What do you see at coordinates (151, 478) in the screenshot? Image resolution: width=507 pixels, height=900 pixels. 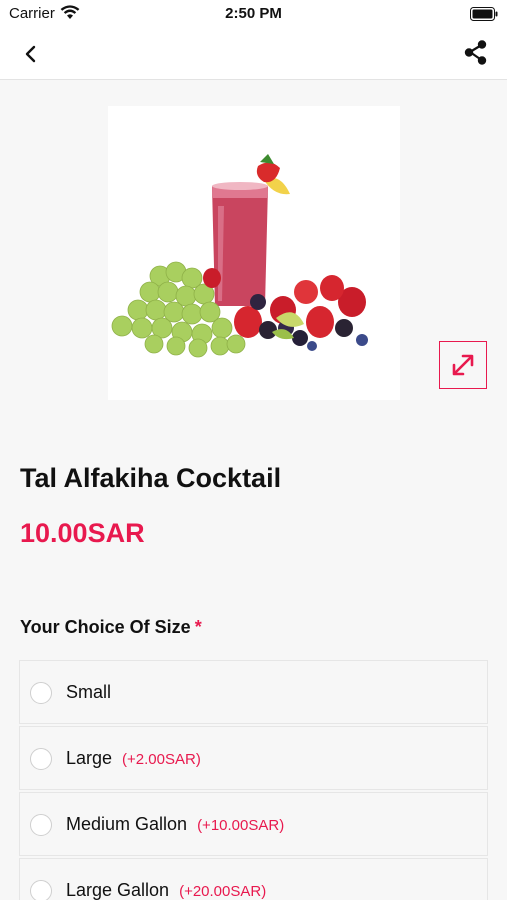 I see `product-title: Tal Alfakiha Cocktail` at bounding box center [151, 478].